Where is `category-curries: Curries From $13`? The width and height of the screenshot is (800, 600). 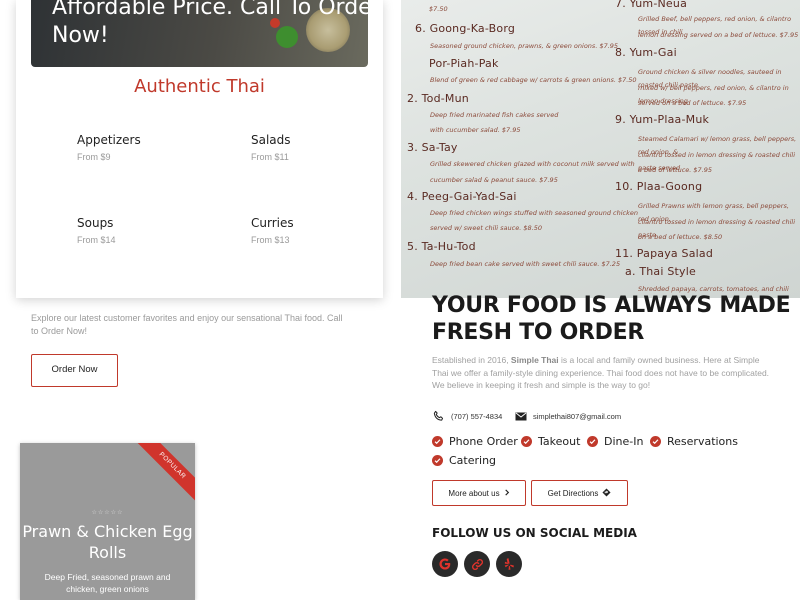
category-curries: Curries From $13 is located at coordinates (321, 230).